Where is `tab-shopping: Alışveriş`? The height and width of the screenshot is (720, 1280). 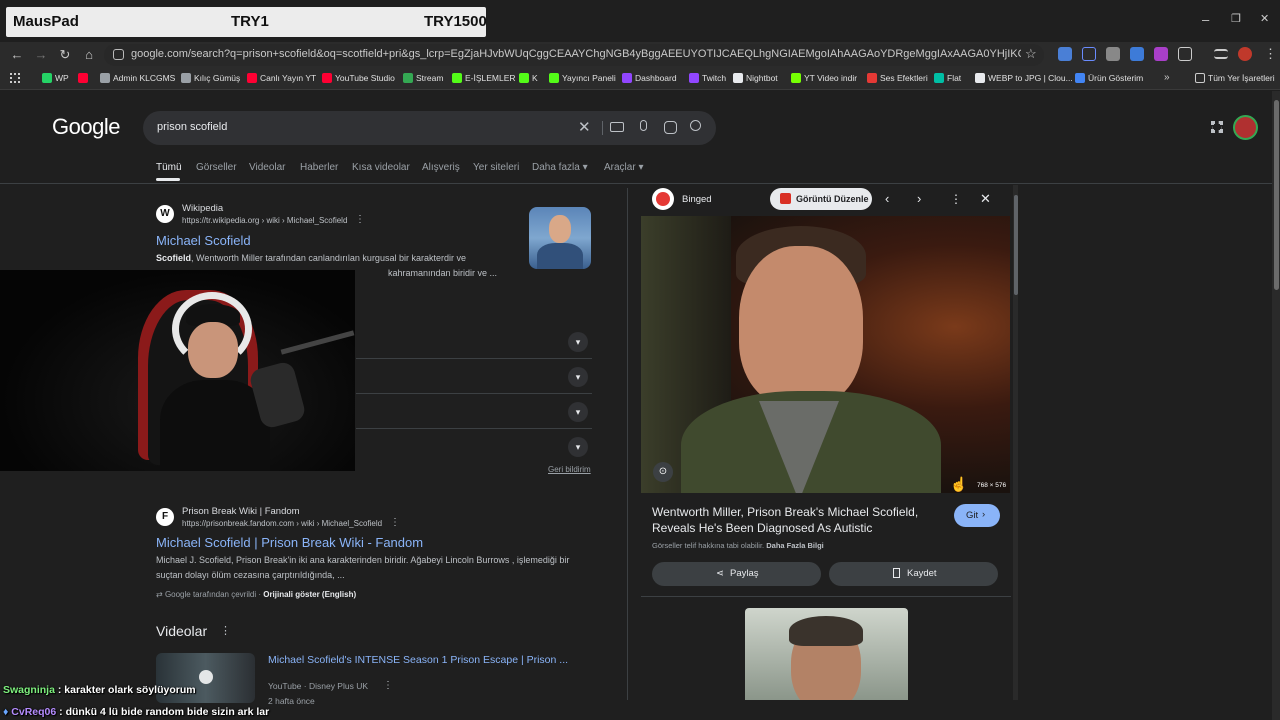 tab-shopping: Alışveriş is located at coordinates (441, 167).